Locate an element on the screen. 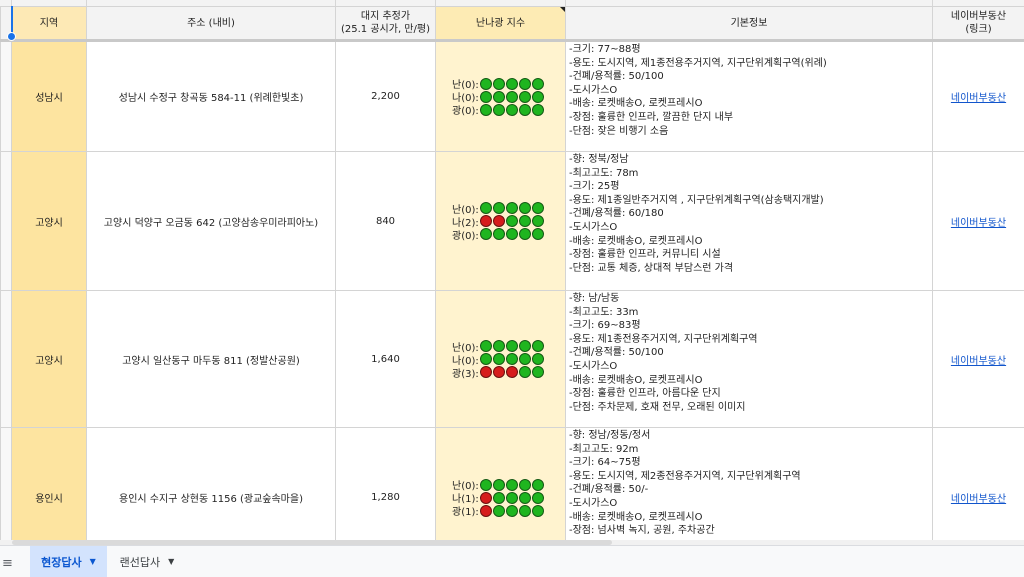 This screenshot has width=1024, height=577. info-line: -장점: 훌륭한 인프라, 깔끔한 단지 내부 is located at coordinates (749, 118).